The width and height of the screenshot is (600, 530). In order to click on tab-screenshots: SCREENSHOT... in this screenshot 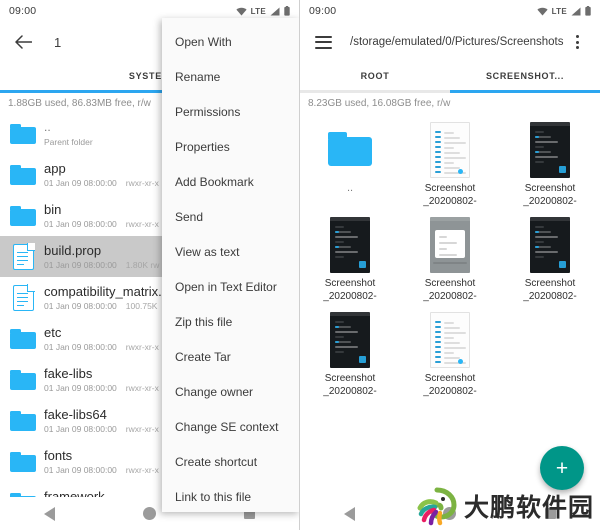, I will do `click(525, 76)`.